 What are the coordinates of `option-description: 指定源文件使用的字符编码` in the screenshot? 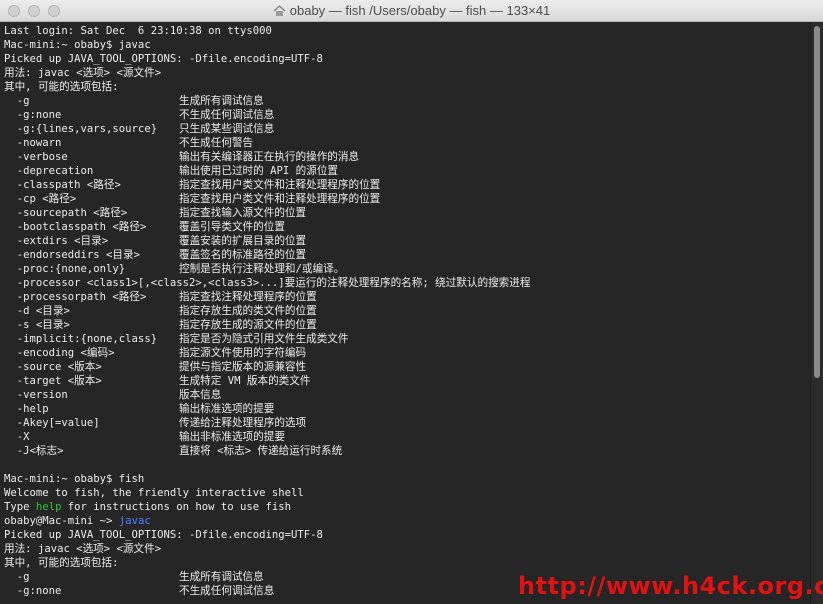 It's located at (243, 353).